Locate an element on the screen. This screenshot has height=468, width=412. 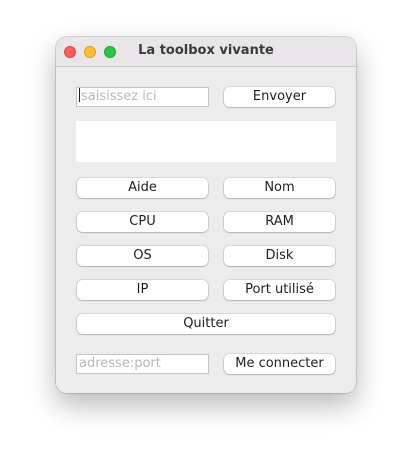
title-bar: La toolbox vivante is located at coordinates (206, 52).